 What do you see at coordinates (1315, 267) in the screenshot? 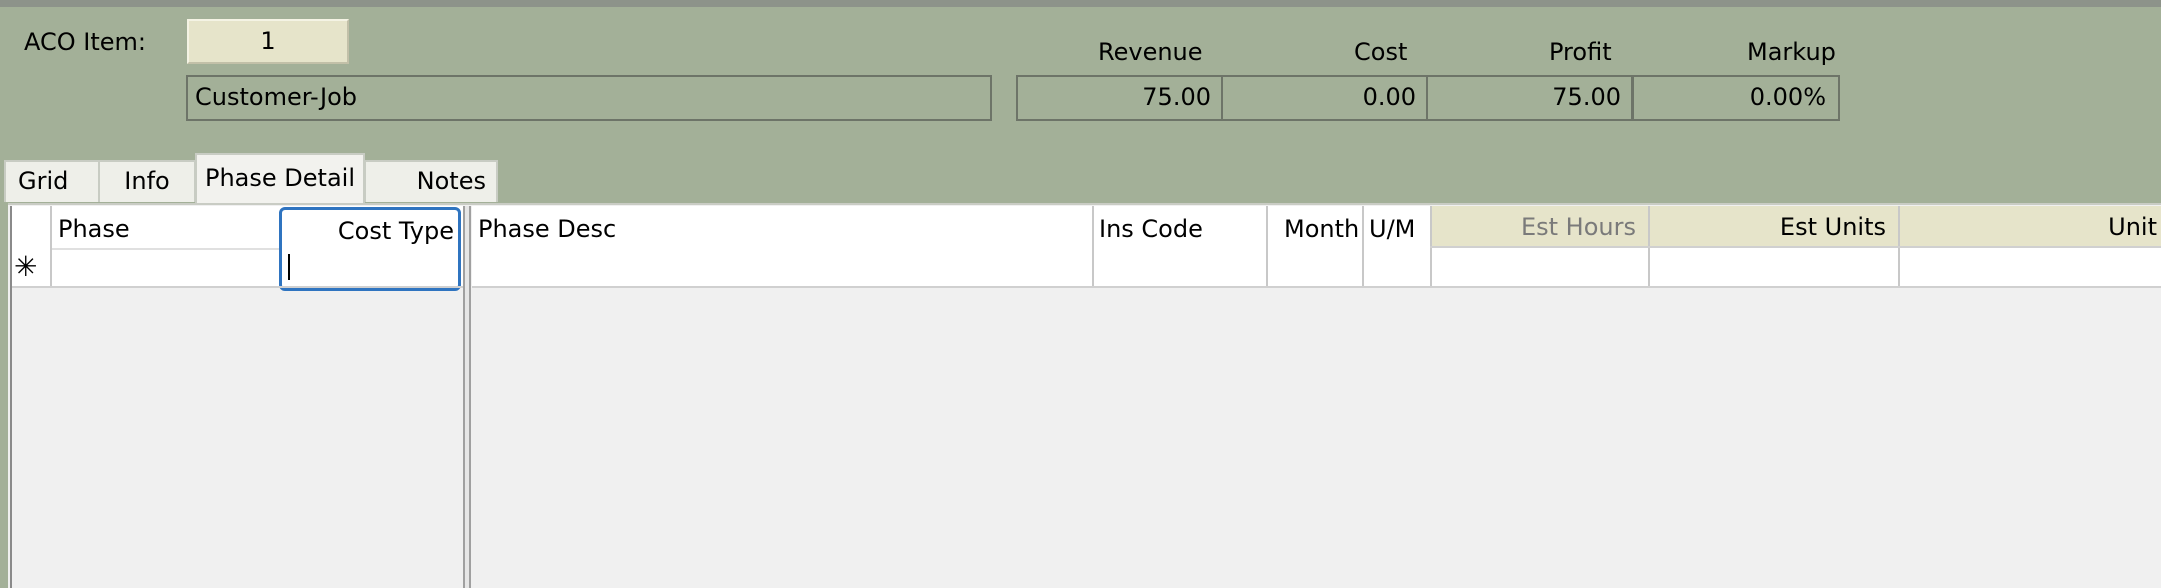
I see `month-cell` at bounding box center [1315, 267].